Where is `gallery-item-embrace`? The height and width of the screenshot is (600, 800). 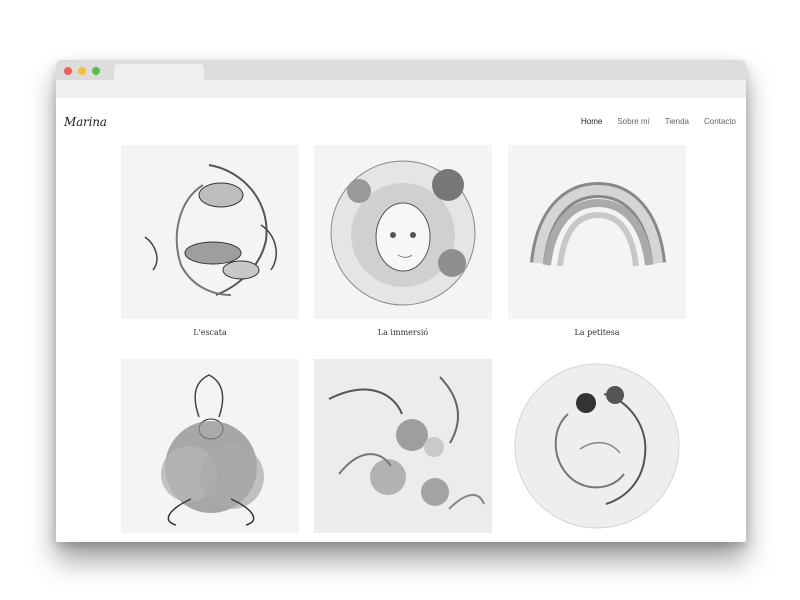
gallery-item-embrace is located at coordinates (597, 450).